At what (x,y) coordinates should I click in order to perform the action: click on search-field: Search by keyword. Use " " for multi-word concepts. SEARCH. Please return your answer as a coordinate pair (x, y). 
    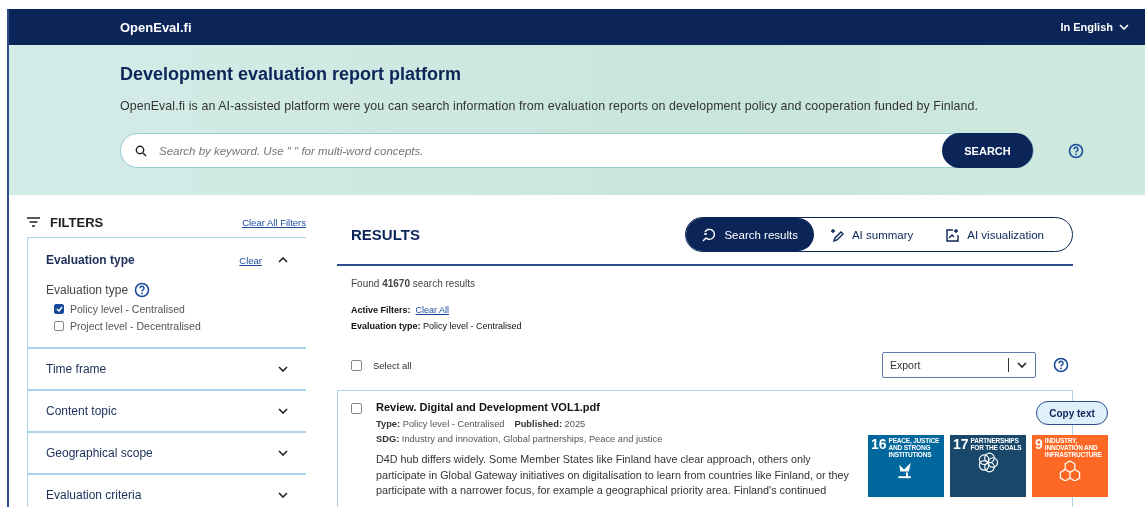
    Looking at the image, I should click on (577, 150).